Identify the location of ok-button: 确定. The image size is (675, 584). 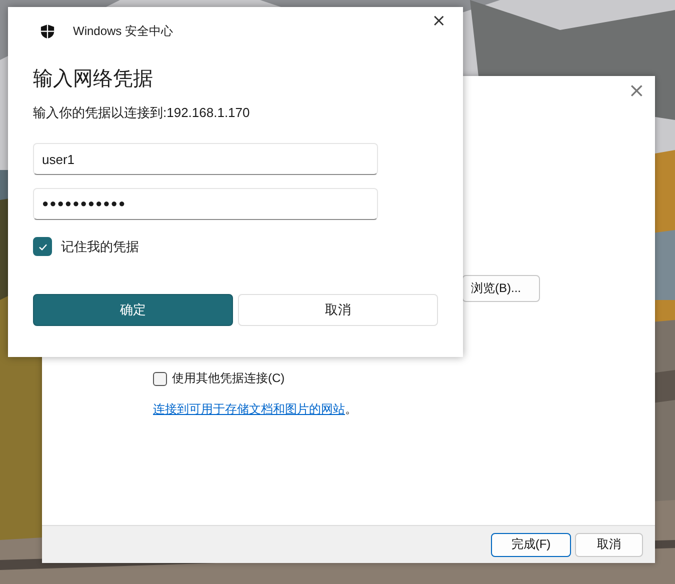
(133, 310).